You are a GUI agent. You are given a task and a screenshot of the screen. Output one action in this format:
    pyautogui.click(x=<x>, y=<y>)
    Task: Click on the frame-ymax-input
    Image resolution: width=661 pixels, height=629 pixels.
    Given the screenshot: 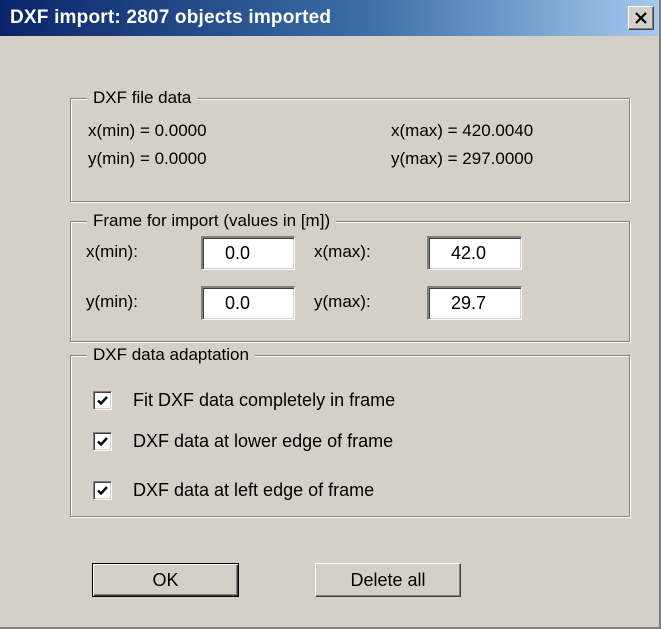 What is the action you would take?
    pyautogui.click(x=474, y=303)
    